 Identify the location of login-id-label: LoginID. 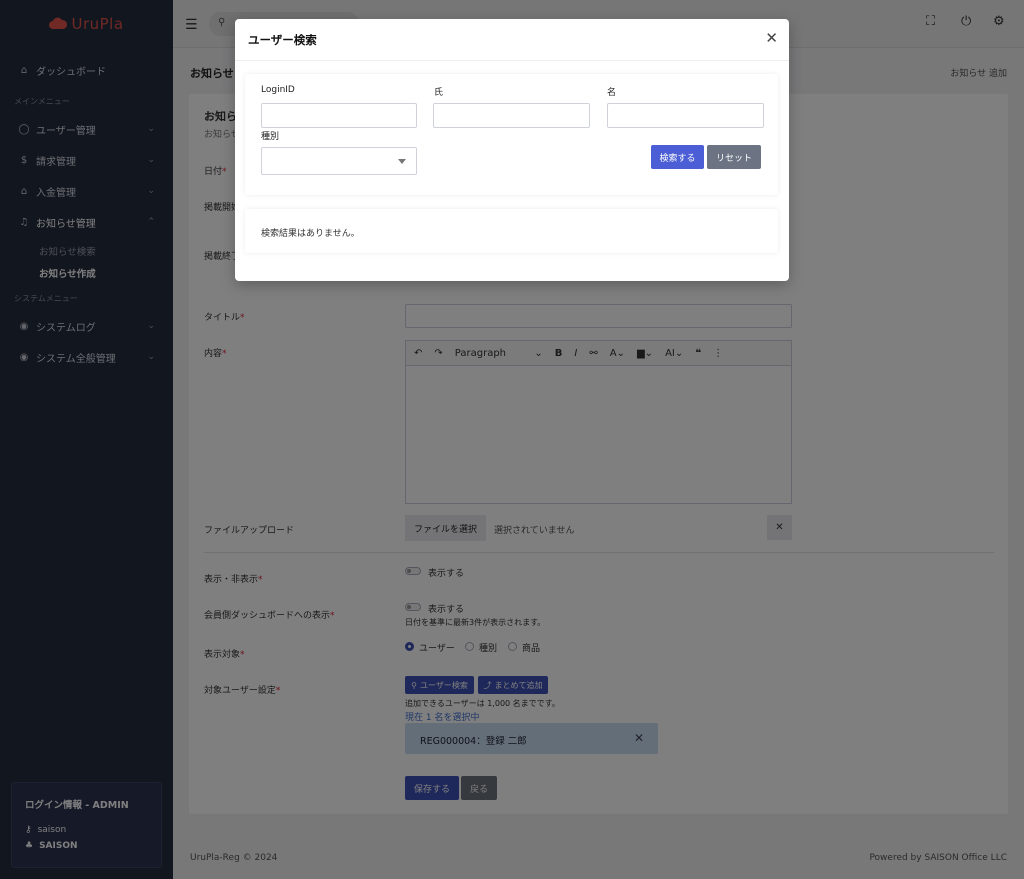
(278, 90).